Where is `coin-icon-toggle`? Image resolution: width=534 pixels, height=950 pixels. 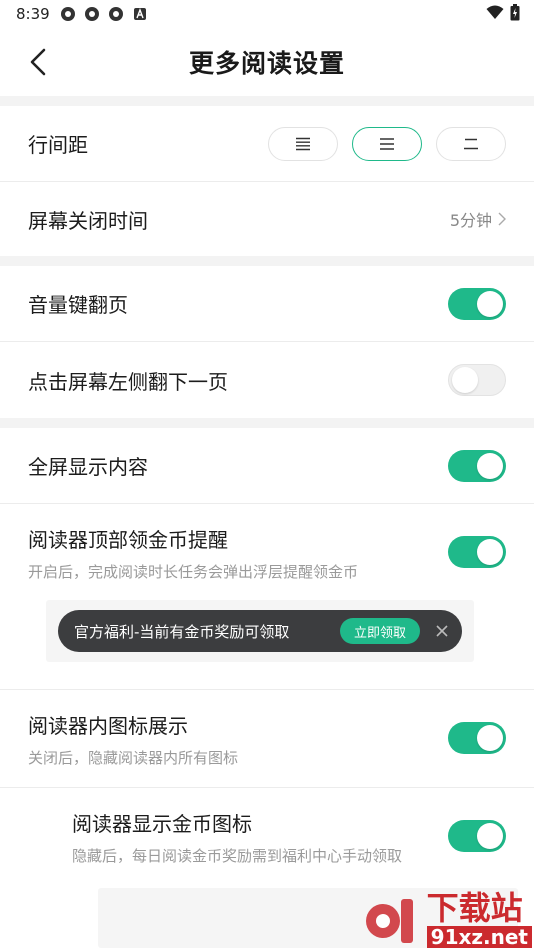
coin-icon-toggle is located at coordinates (477, 836).